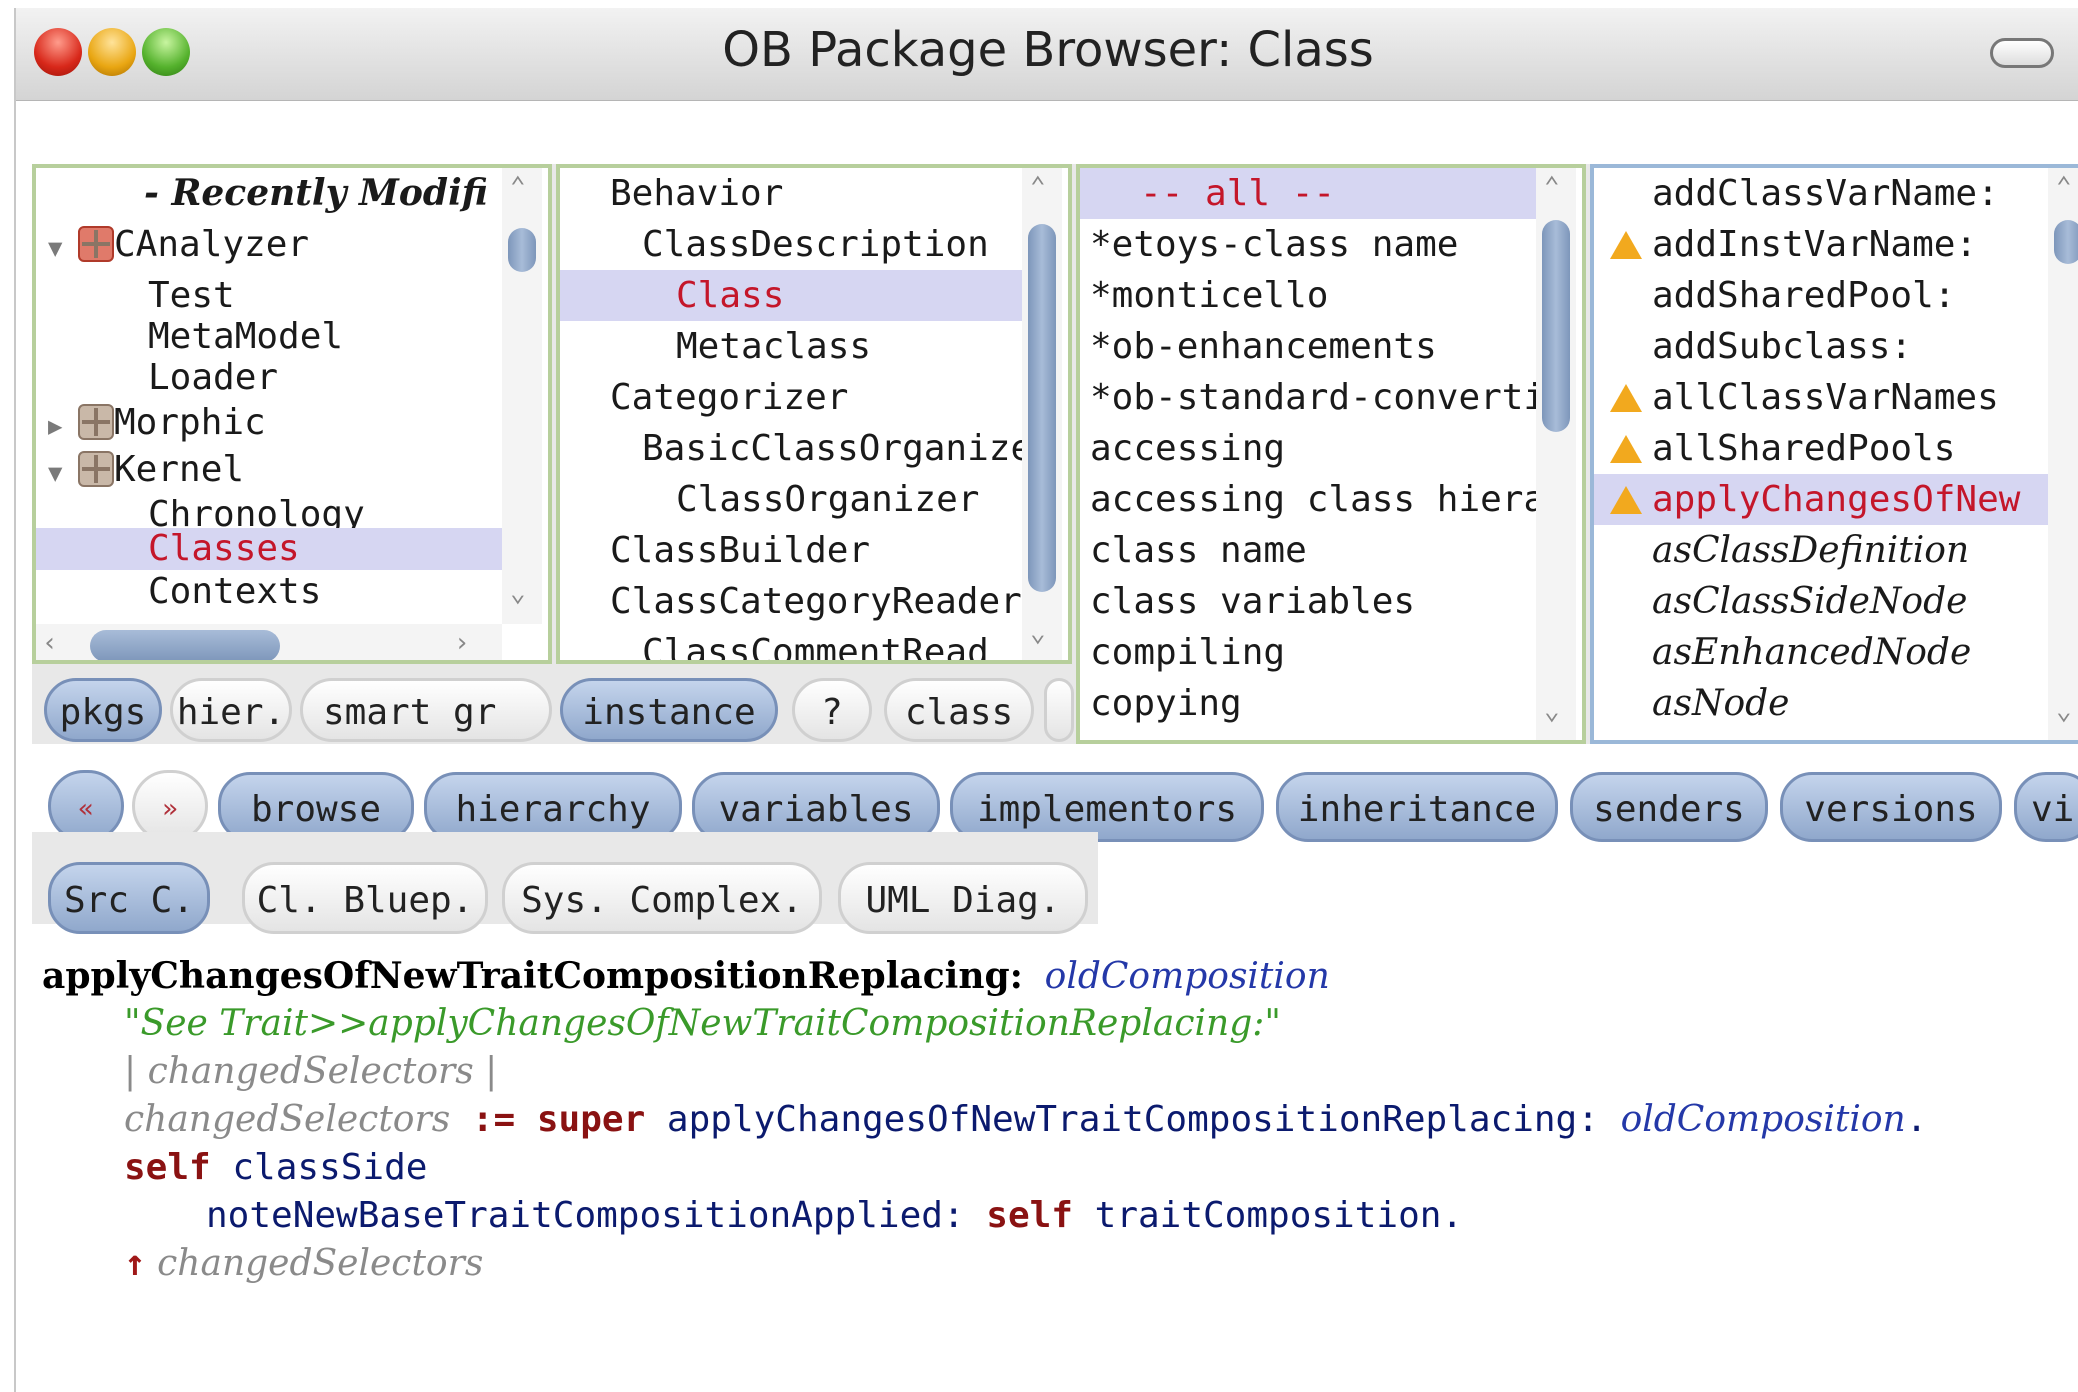 The height and width of the screenshot is (1392, 2078). I want to click on category-item: accessing class hierar, so click(1323, 499).